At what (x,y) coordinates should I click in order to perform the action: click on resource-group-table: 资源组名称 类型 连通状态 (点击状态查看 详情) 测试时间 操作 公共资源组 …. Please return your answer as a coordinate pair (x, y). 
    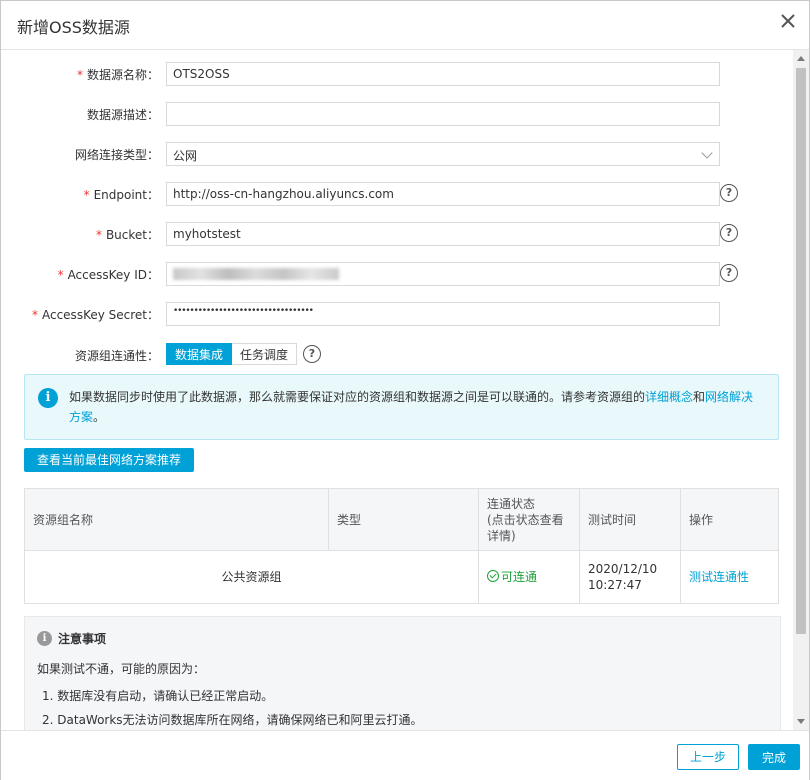
    Looking at the image, I should click on (401, 546).